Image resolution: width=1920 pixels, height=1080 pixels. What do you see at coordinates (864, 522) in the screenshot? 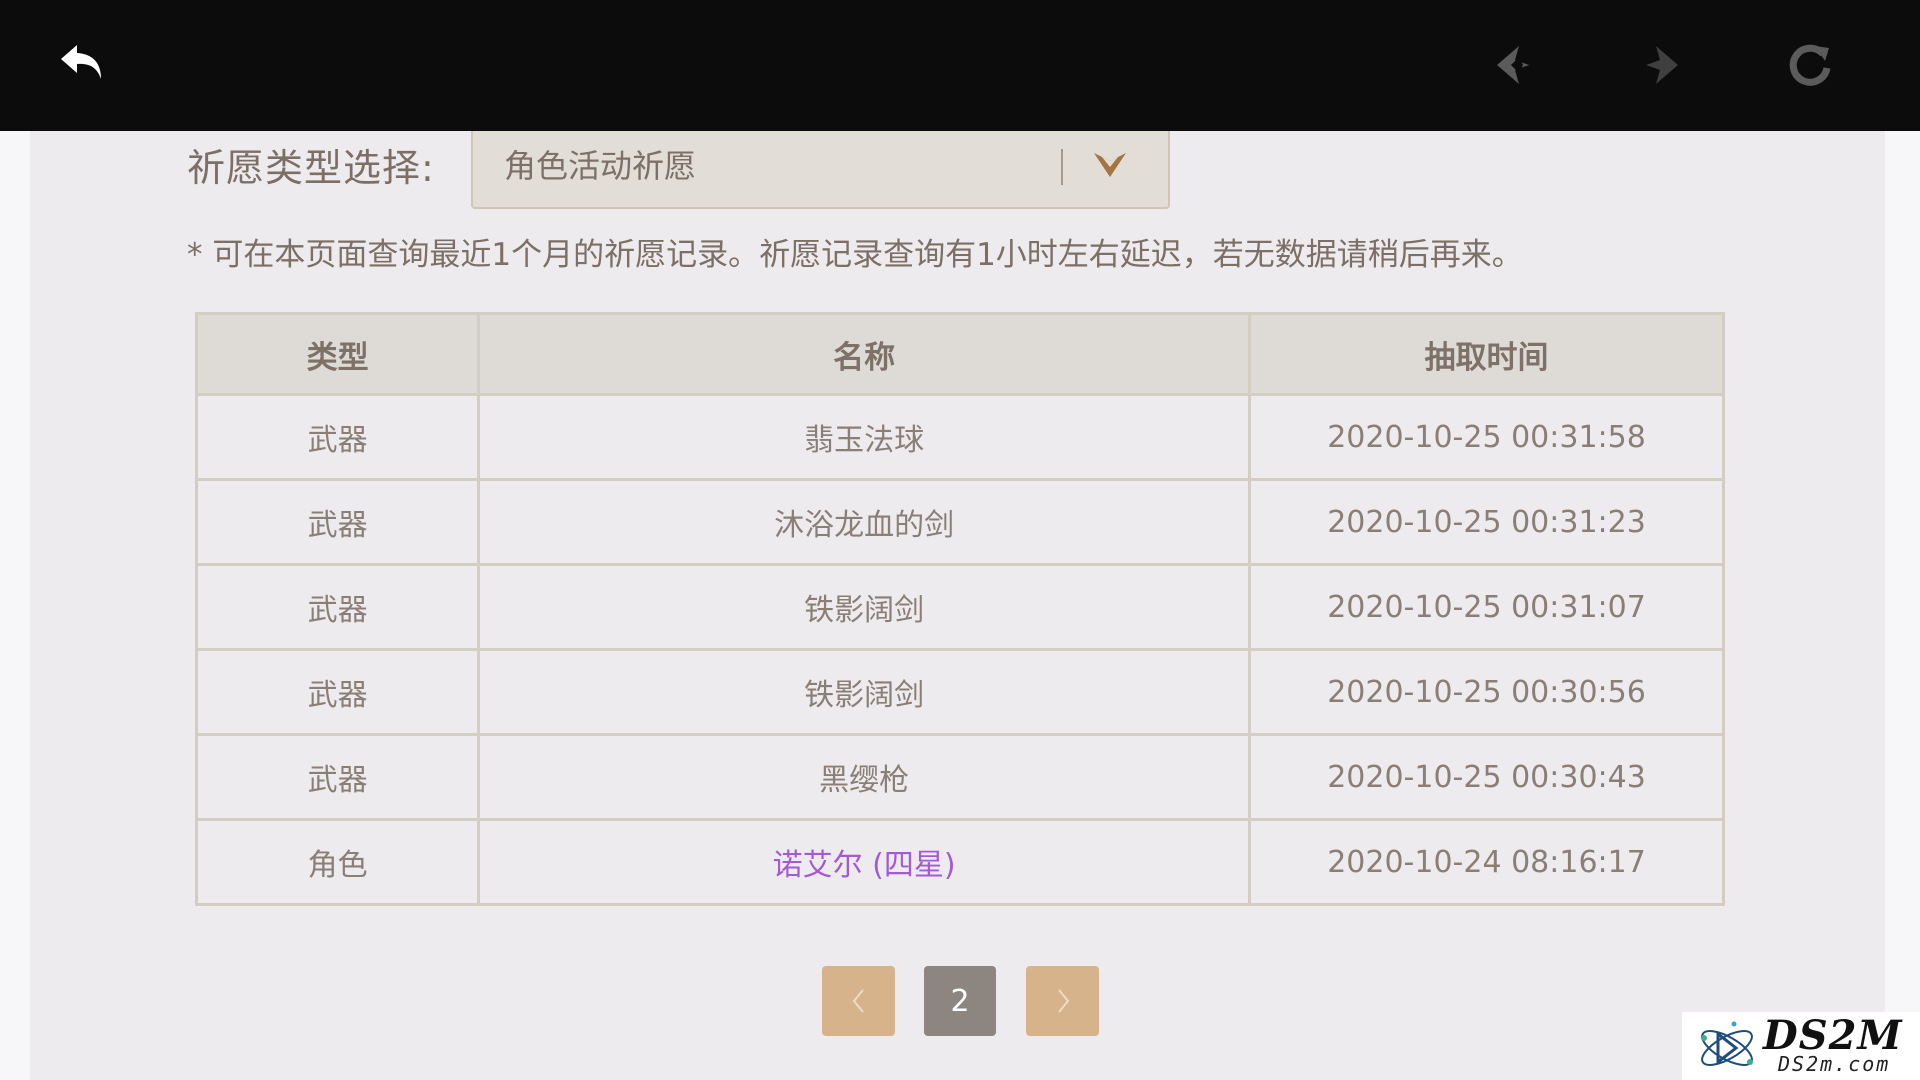
I see `row-name: 沐浴龙血的剑` at bounding box center [864, 522].